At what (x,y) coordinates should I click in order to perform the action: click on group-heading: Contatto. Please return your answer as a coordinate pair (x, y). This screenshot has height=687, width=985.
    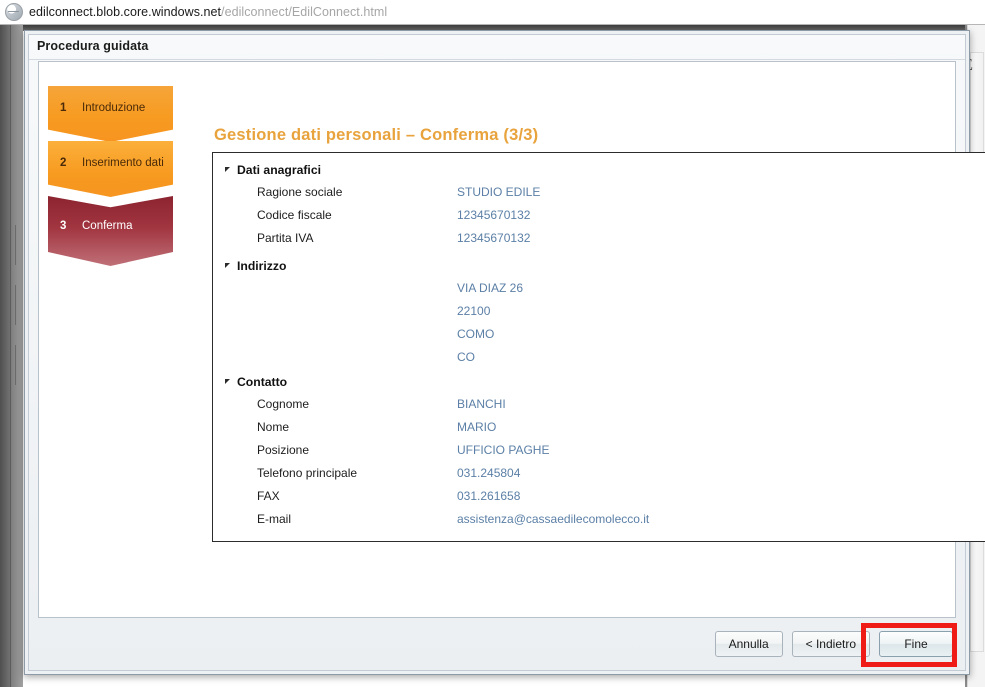
    Looking at the image, I should click on (256, 382).